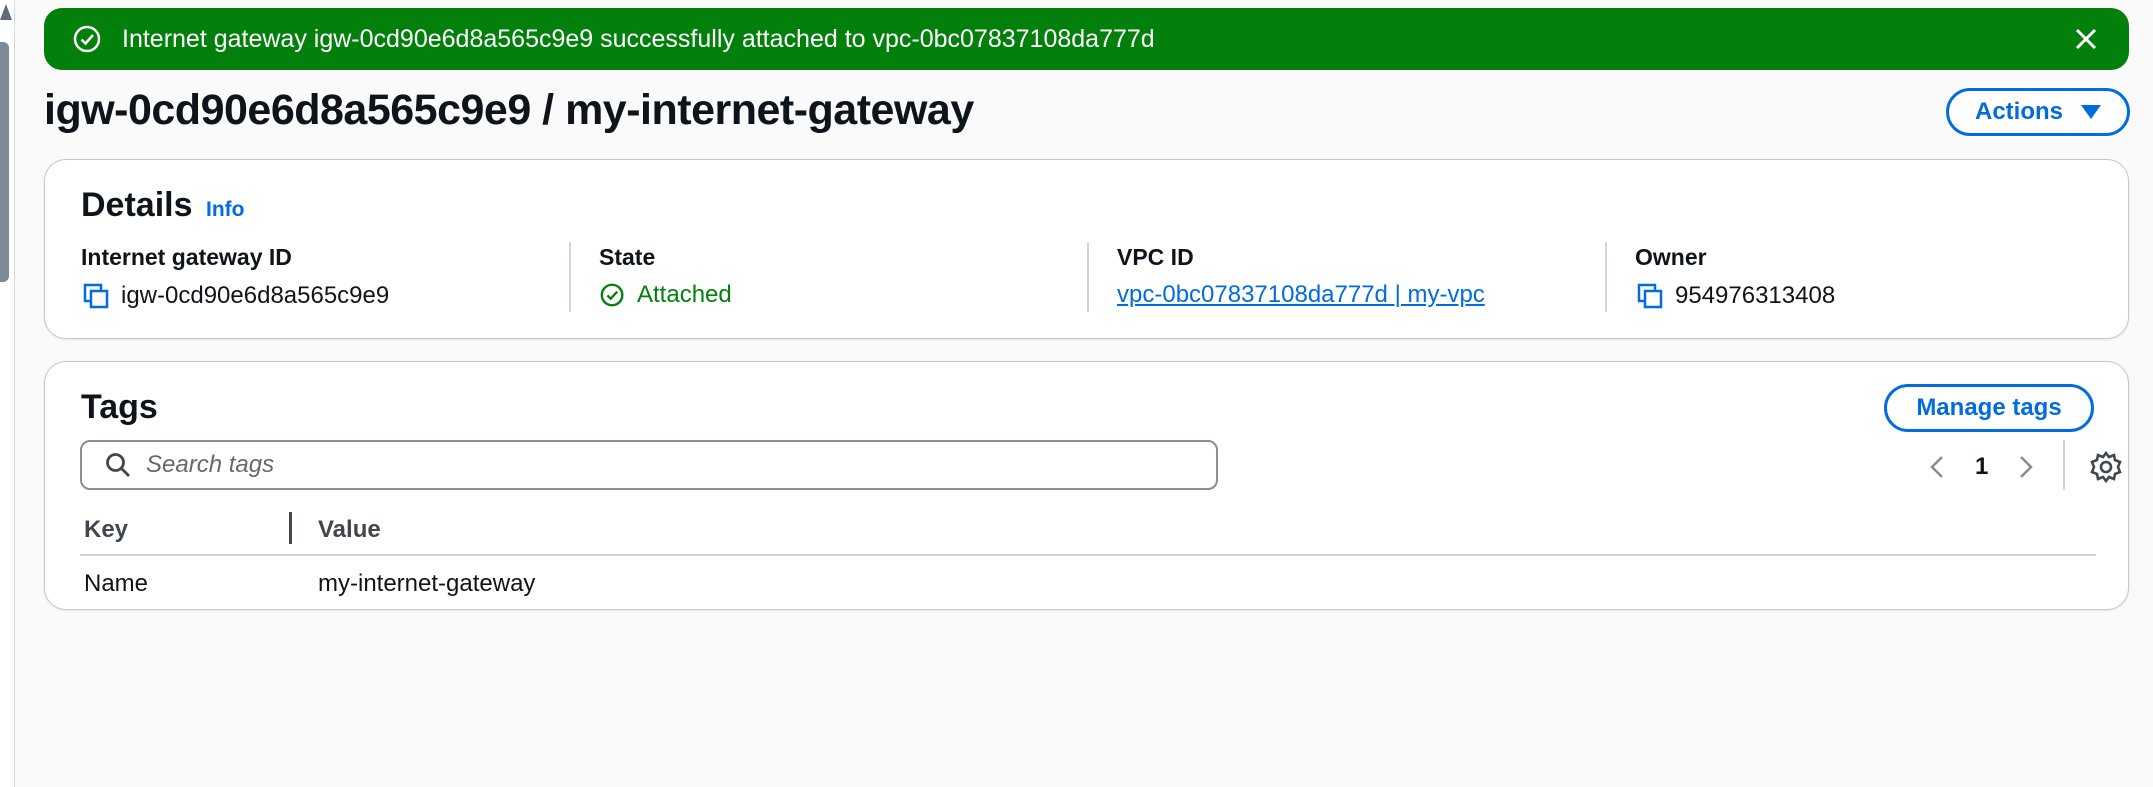  What do you see at coordinates (1088, 583) in the screenshot?
I see `table-row: Name my-internet-gateway` at bounding box center [1088, 583].